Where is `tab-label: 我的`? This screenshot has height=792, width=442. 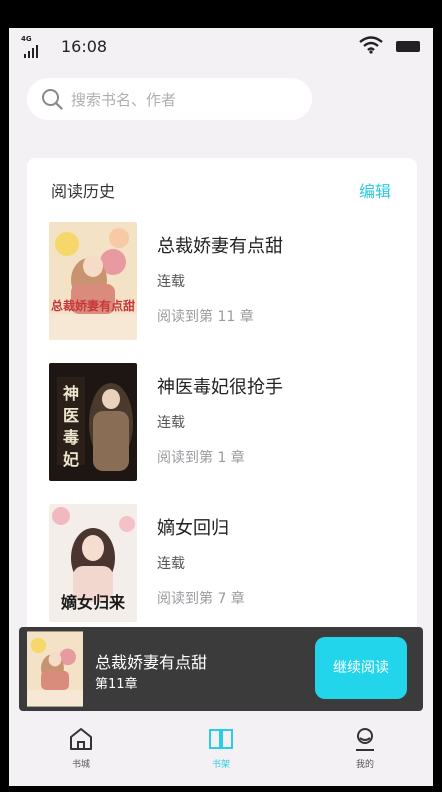 tab-label: 我的 is located at coordinates (364, 765).